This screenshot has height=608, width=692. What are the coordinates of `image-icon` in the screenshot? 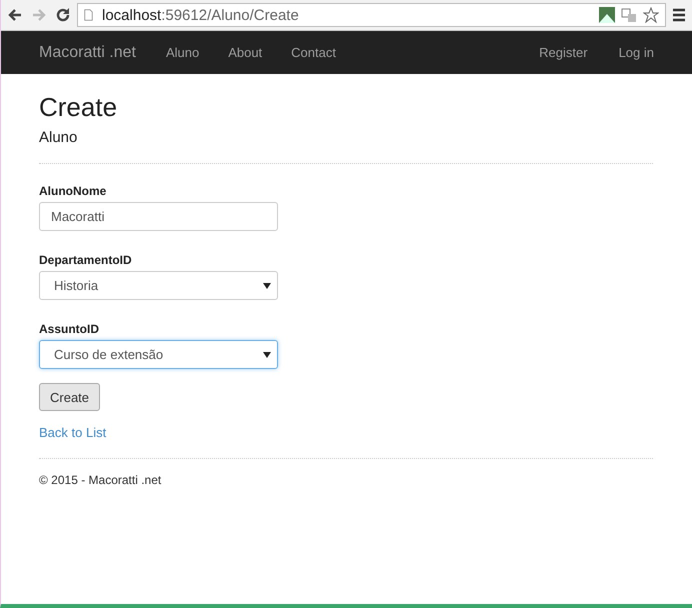 It's located at (607, 15).